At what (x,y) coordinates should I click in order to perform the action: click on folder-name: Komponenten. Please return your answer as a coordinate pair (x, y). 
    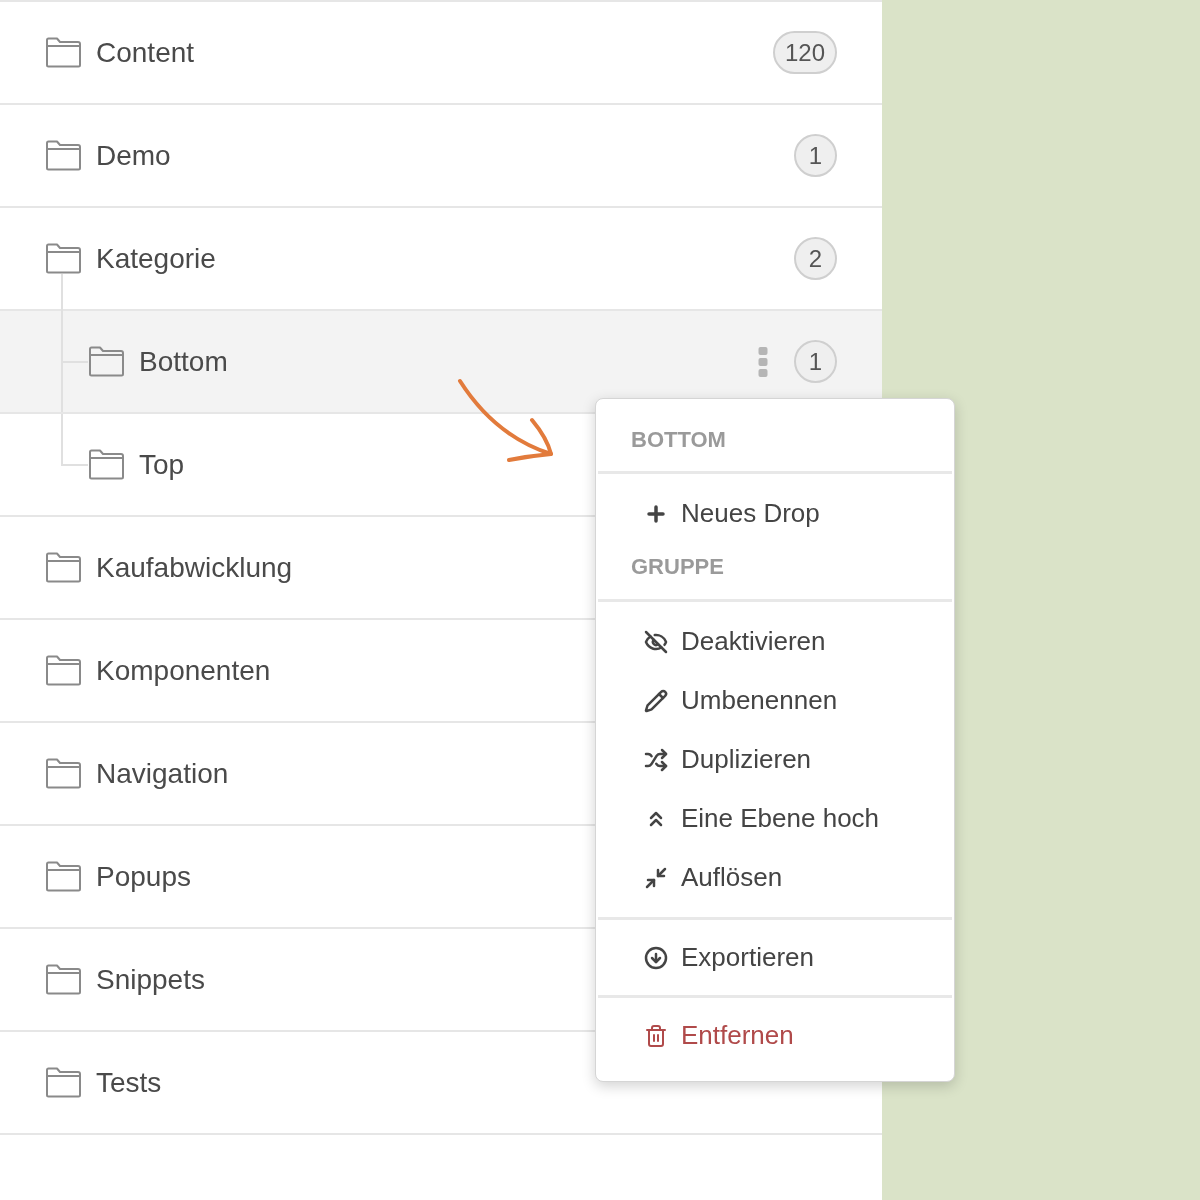
    Looking at the image, I should click on (183, 670).